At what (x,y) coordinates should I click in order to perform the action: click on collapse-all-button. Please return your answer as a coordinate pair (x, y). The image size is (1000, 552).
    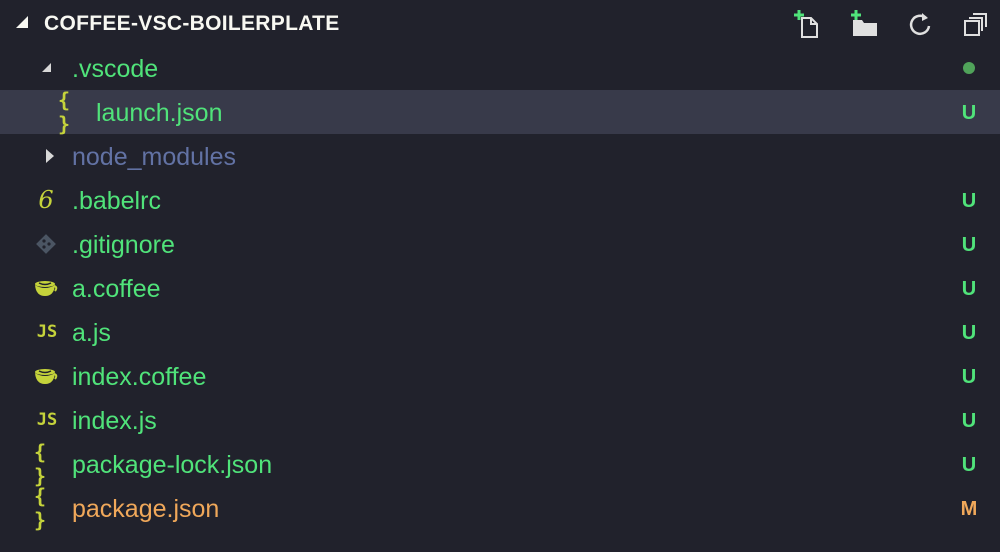
    Looking at the image, I should click on (976, 24).